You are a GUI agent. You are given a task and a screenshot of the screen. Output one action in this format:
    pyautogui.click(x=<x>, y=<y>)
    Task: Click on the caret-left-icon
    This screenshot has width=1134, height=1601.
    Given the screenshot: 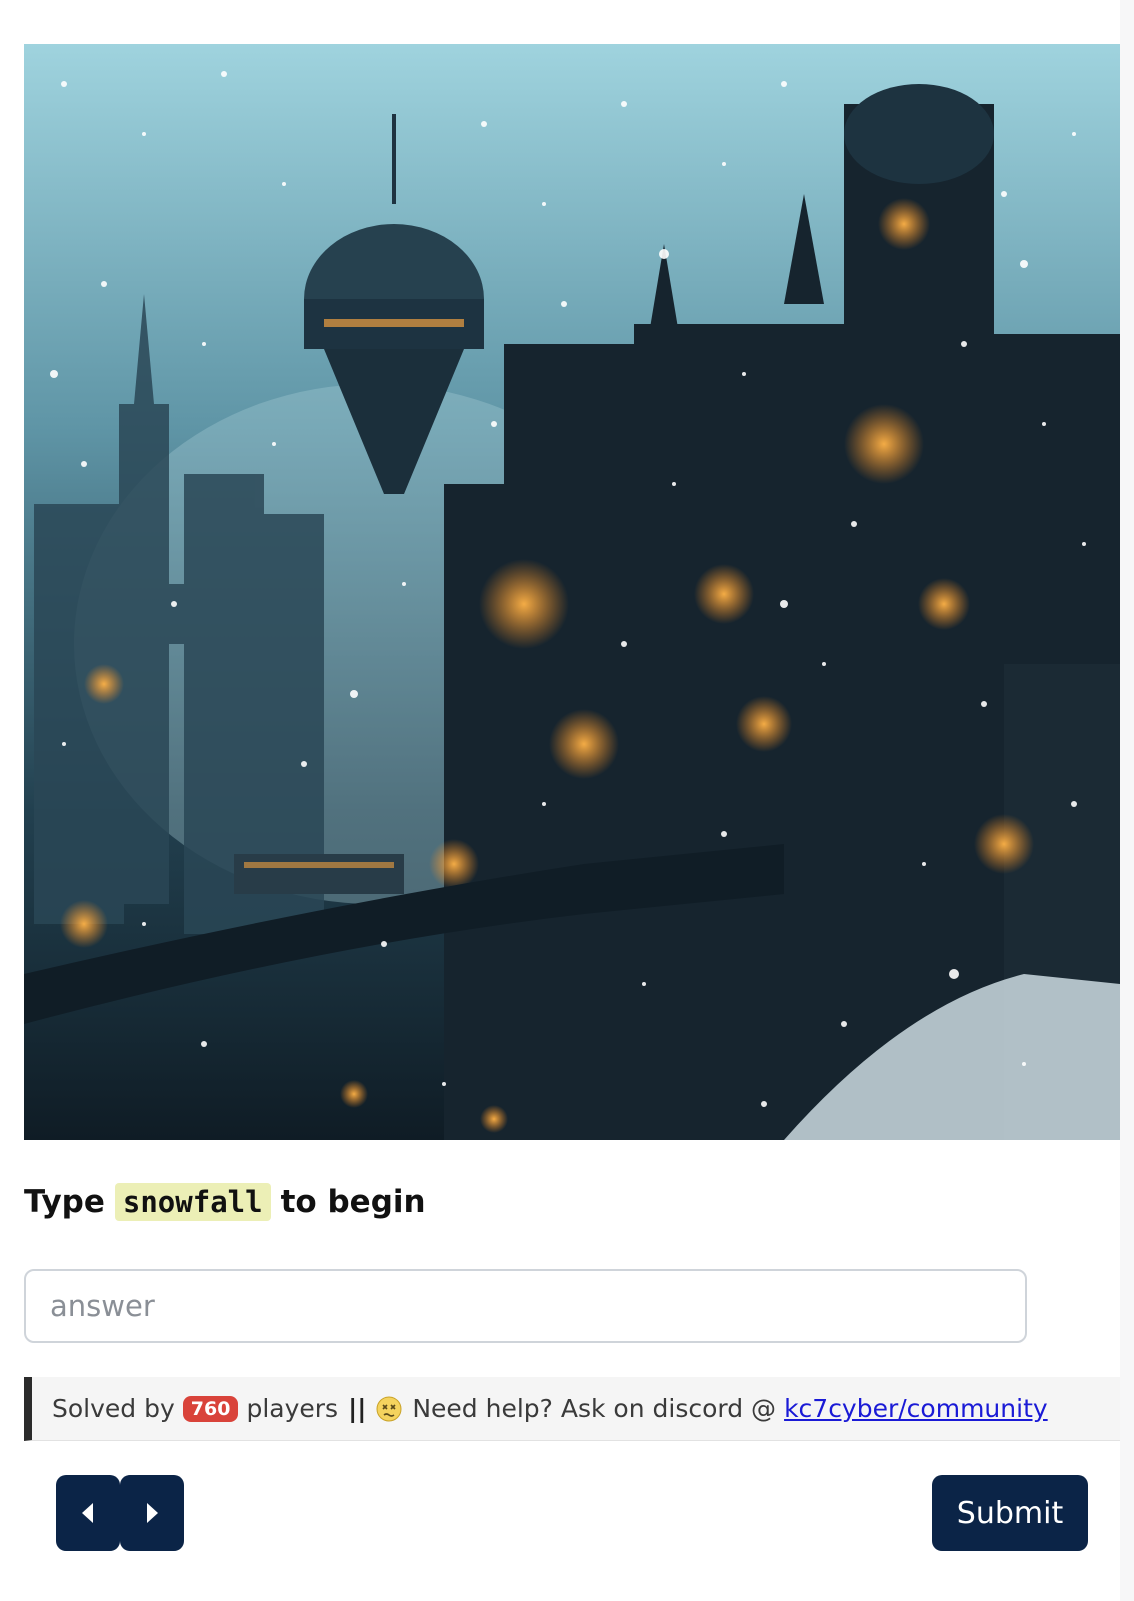 What is the action you would take?
    pyautogui.click(x=87, y=1513)
    